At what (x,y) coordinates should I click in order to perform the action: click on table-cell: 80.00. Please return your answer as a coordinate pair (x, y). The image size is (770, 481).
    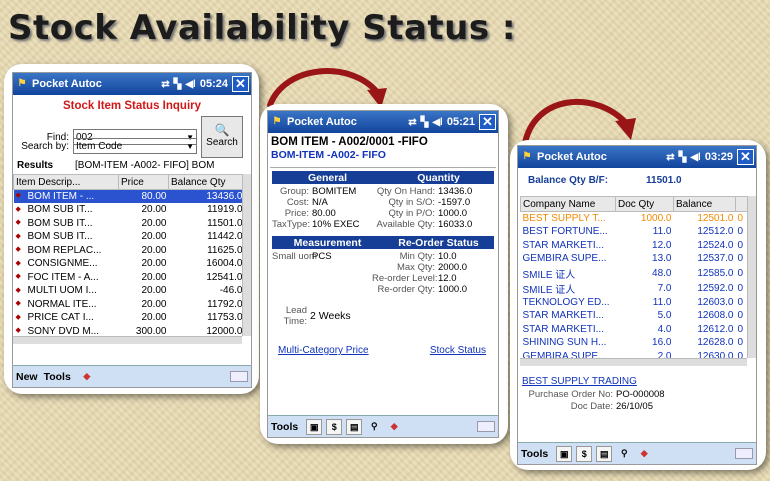
    Looking at the image, I should click on (143, 196).